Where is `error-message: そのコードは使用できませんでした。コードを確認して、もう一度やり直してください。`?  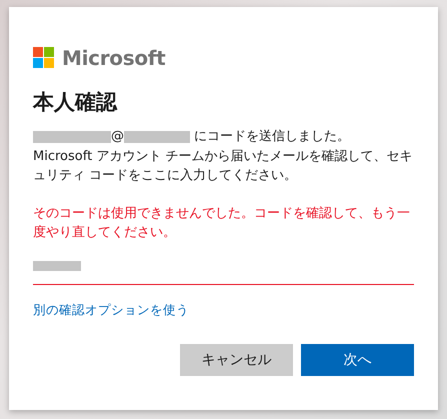
error-message: そのコードは使用できませんでした。コードを確認して、もう一度やり直してください。 is located at coordinates (222, 223).